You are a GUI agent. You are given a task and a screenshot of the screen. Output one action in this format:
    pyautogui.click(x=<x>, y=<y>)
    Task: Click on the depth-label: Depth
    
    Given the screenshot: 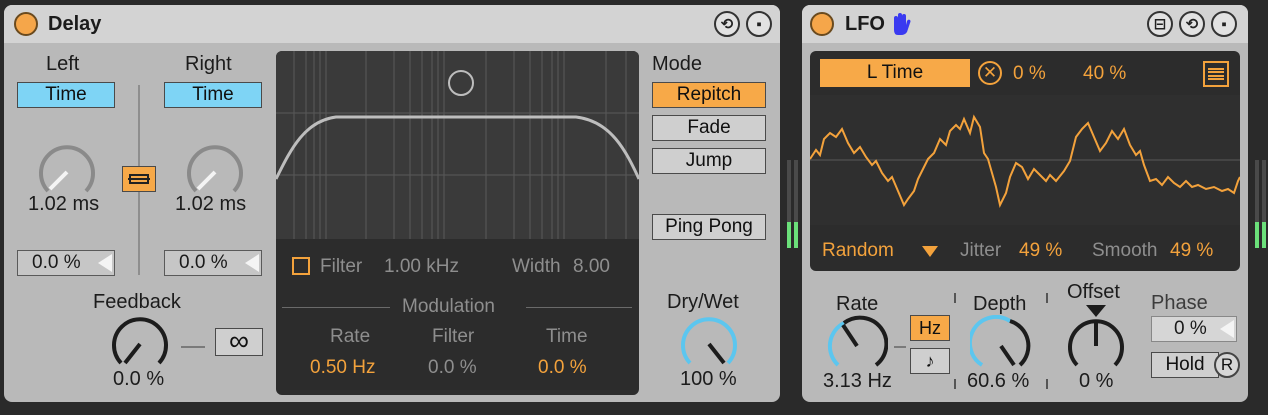 What is the action you would take?
    pyautogui.click(x=1000, y=304)
    